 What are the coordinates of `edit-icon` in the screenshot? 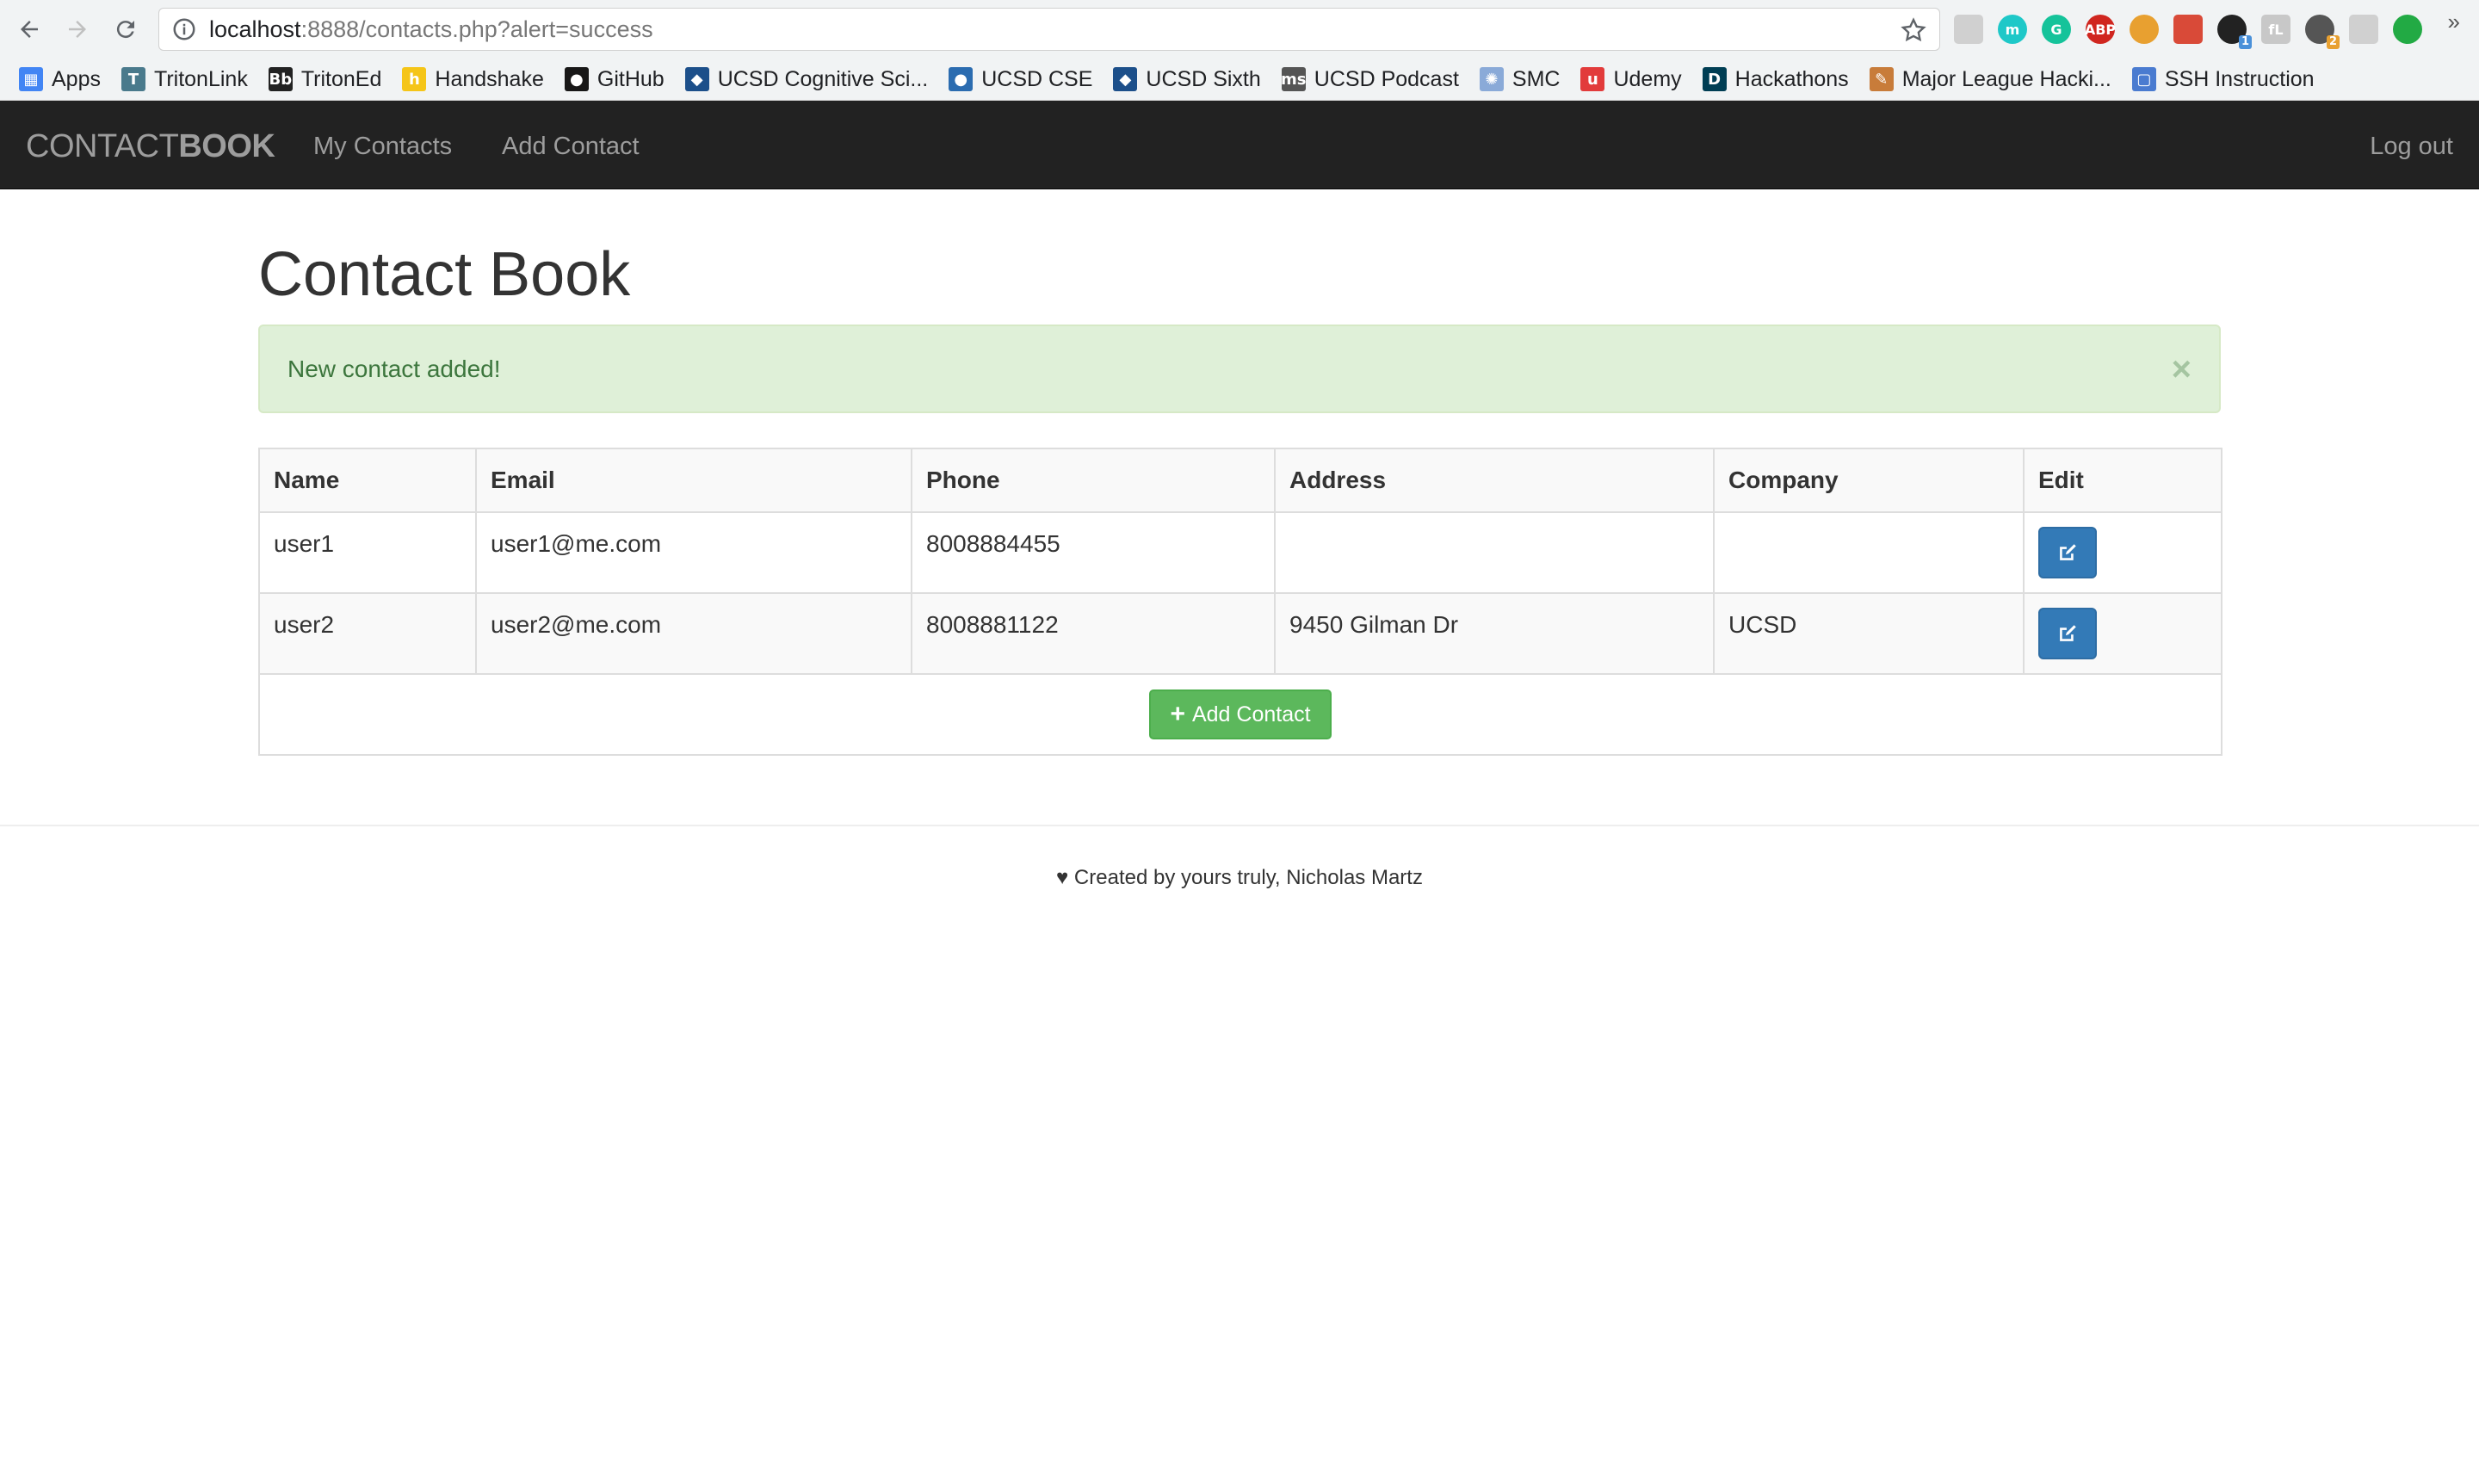 It's located at (2068, 633).